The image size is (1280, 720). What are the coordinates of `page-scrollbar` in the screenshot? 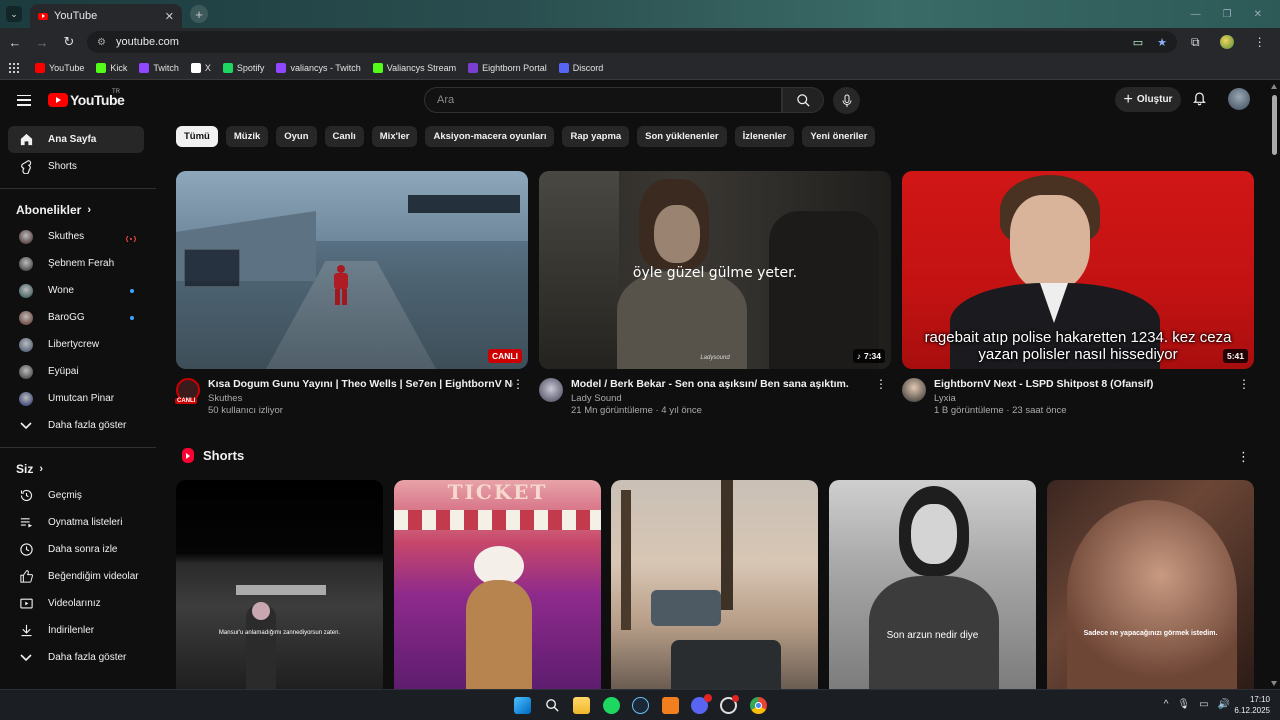 It's located at (1274, 385).